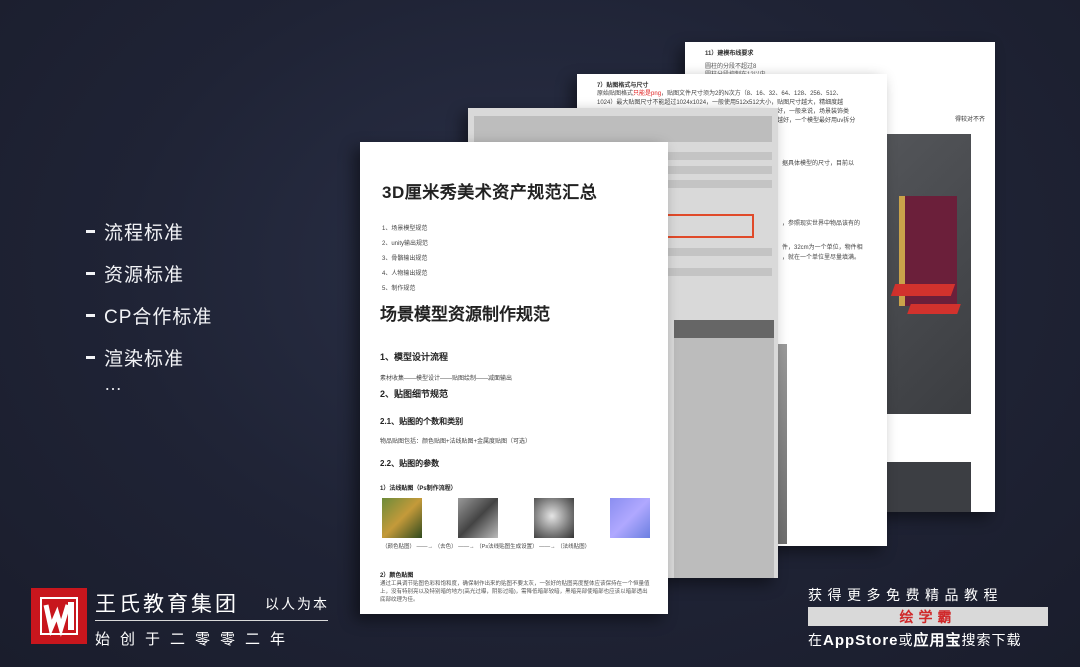  What do you see at coordinates (574, 547) in the screenshot?
I see `caption: （法线贴图）` at bounding box center [574, 547].